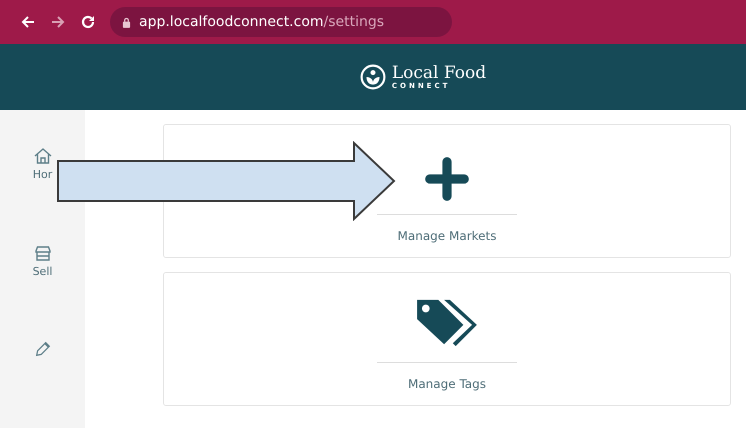  I want to click on card-label: Manage Markets, so click(447, 236).